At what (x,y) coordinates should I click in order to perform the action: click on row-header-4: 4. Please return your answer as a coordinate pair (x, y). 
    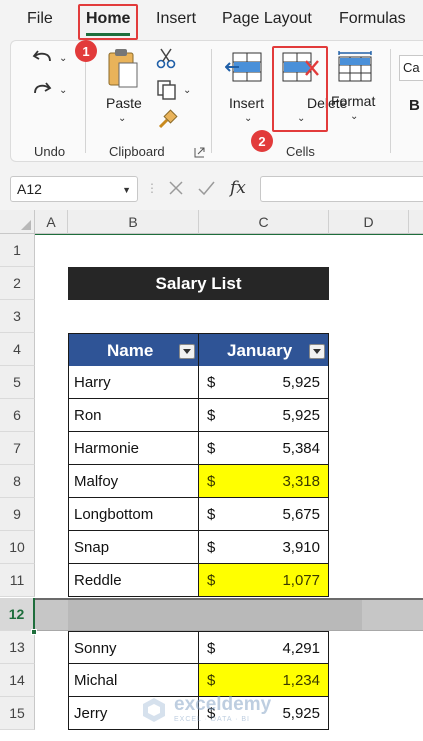
    Looking at the image, I should click on (17, 349).